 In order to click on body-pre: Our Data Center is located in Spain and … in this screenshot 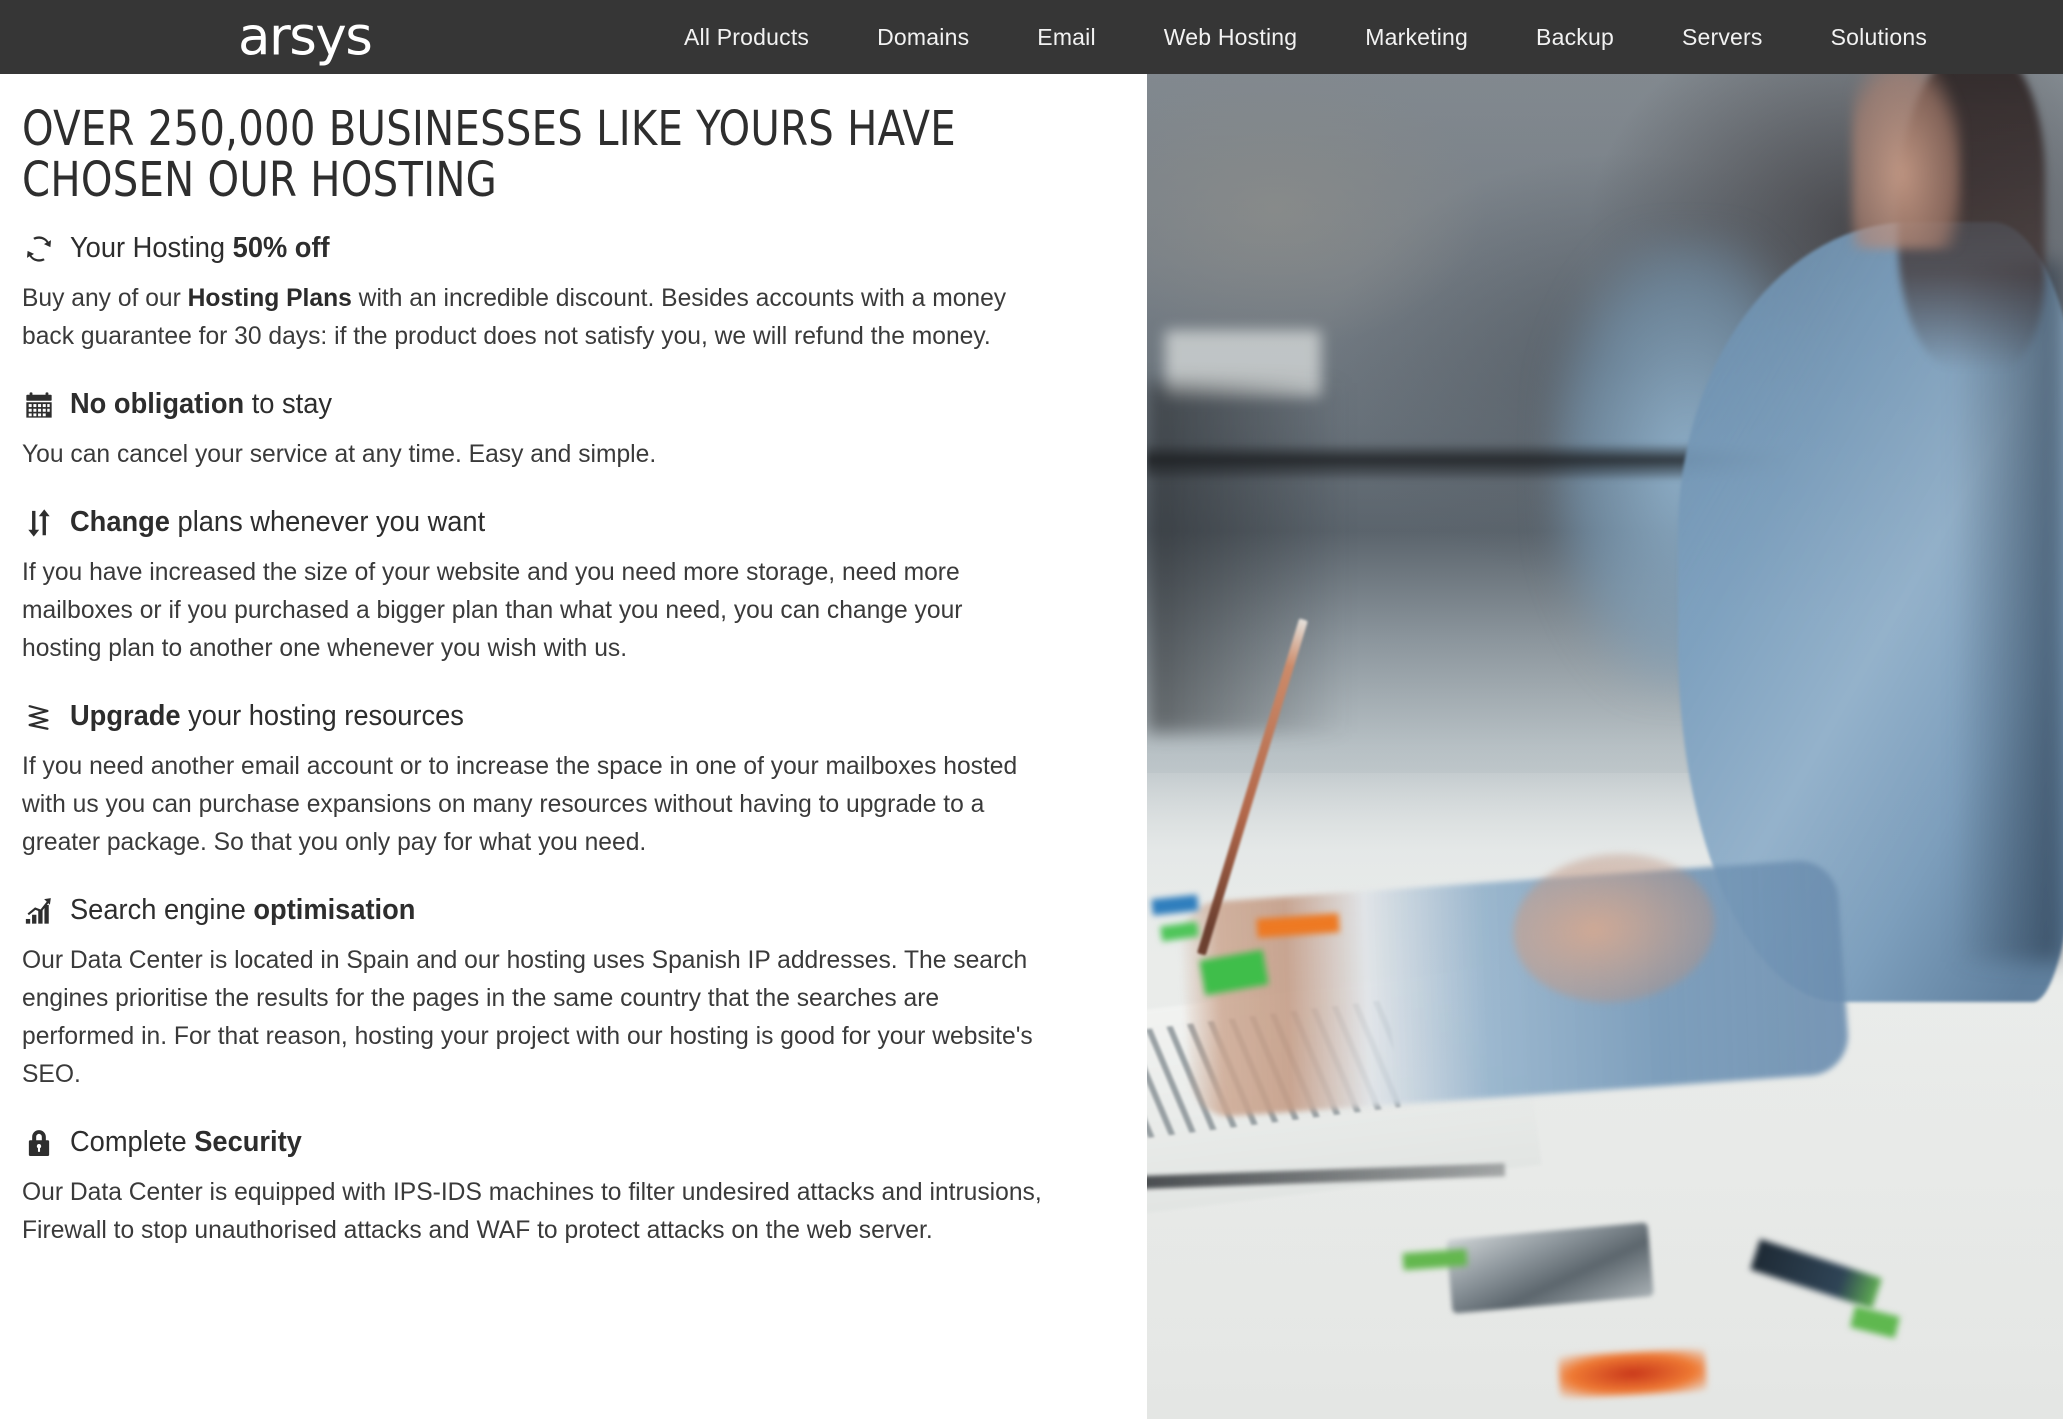, I will do `click(527, 1016)`.